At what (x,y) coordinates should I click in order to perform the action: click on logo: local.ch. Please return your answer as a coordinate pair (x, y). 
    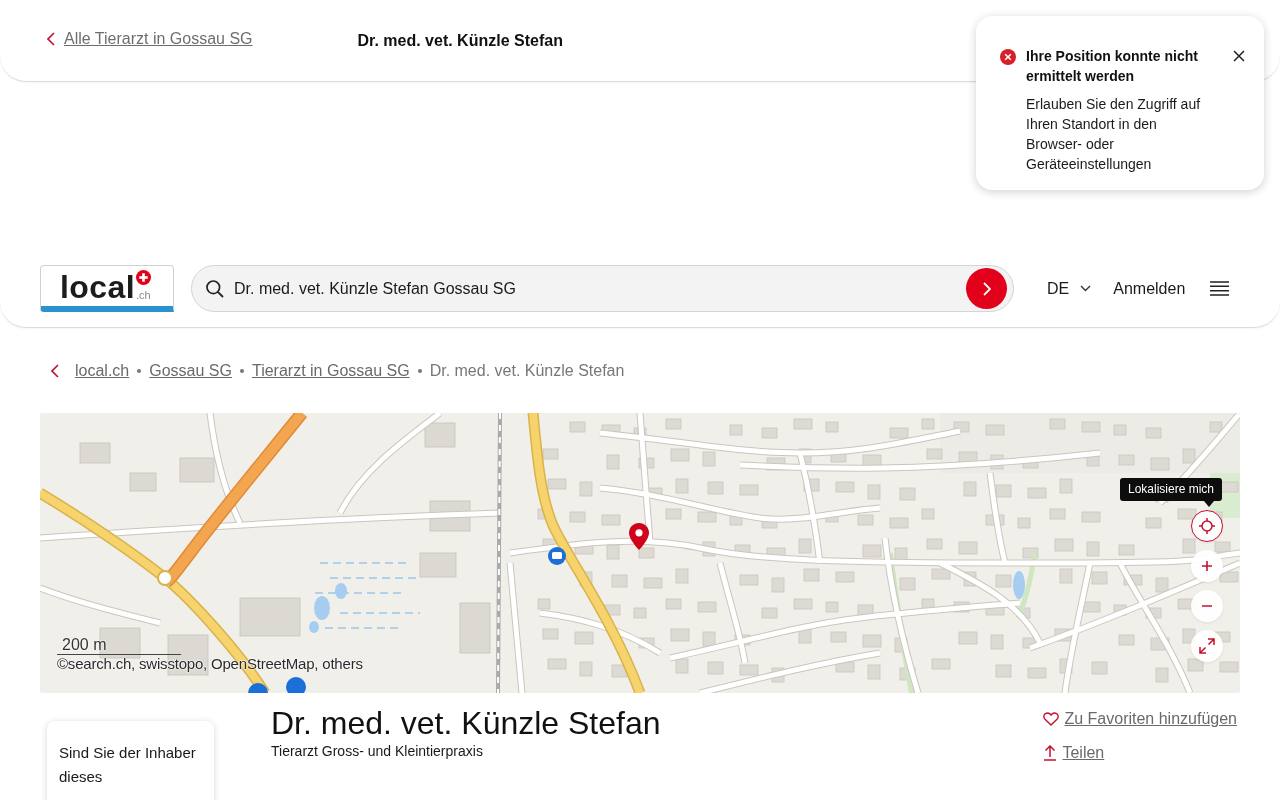
    Looking at the image, I should click on (107, 288).